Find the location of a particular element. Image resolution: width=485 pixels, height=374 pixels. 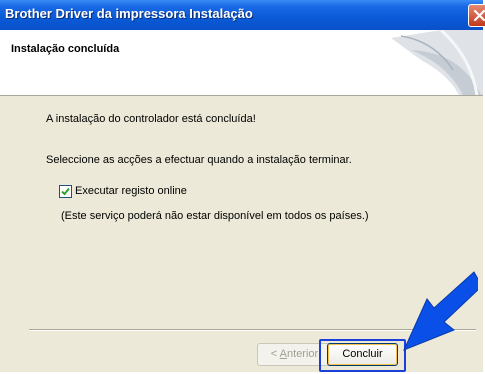

title-bar: Brother Driver da impressora Instalação is located at coordinates (242, 15).